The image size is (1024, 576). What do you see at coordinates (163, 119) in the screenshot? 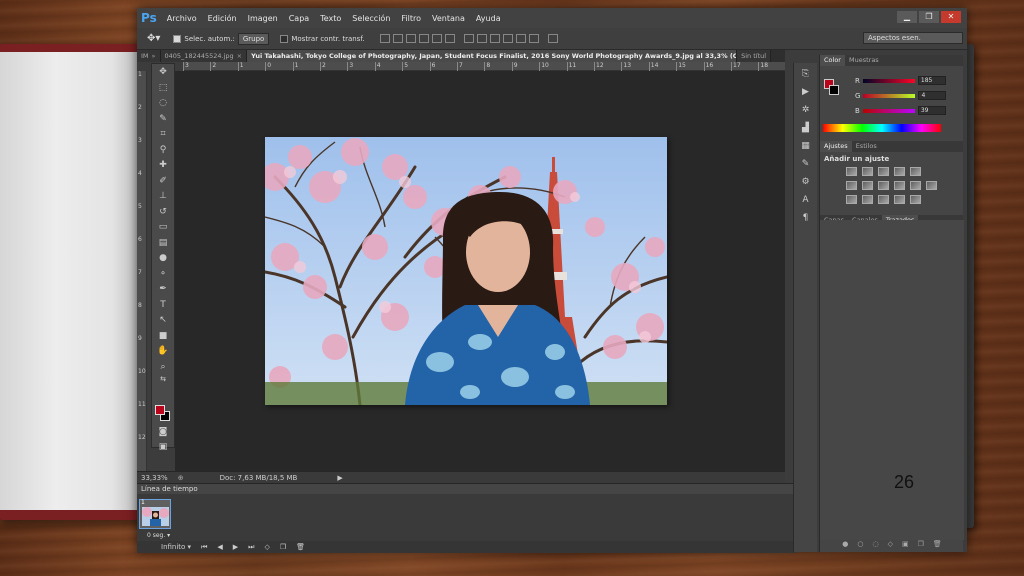
I see `quick-select-tool-icon: ✎` at bounding box center [163, 119].